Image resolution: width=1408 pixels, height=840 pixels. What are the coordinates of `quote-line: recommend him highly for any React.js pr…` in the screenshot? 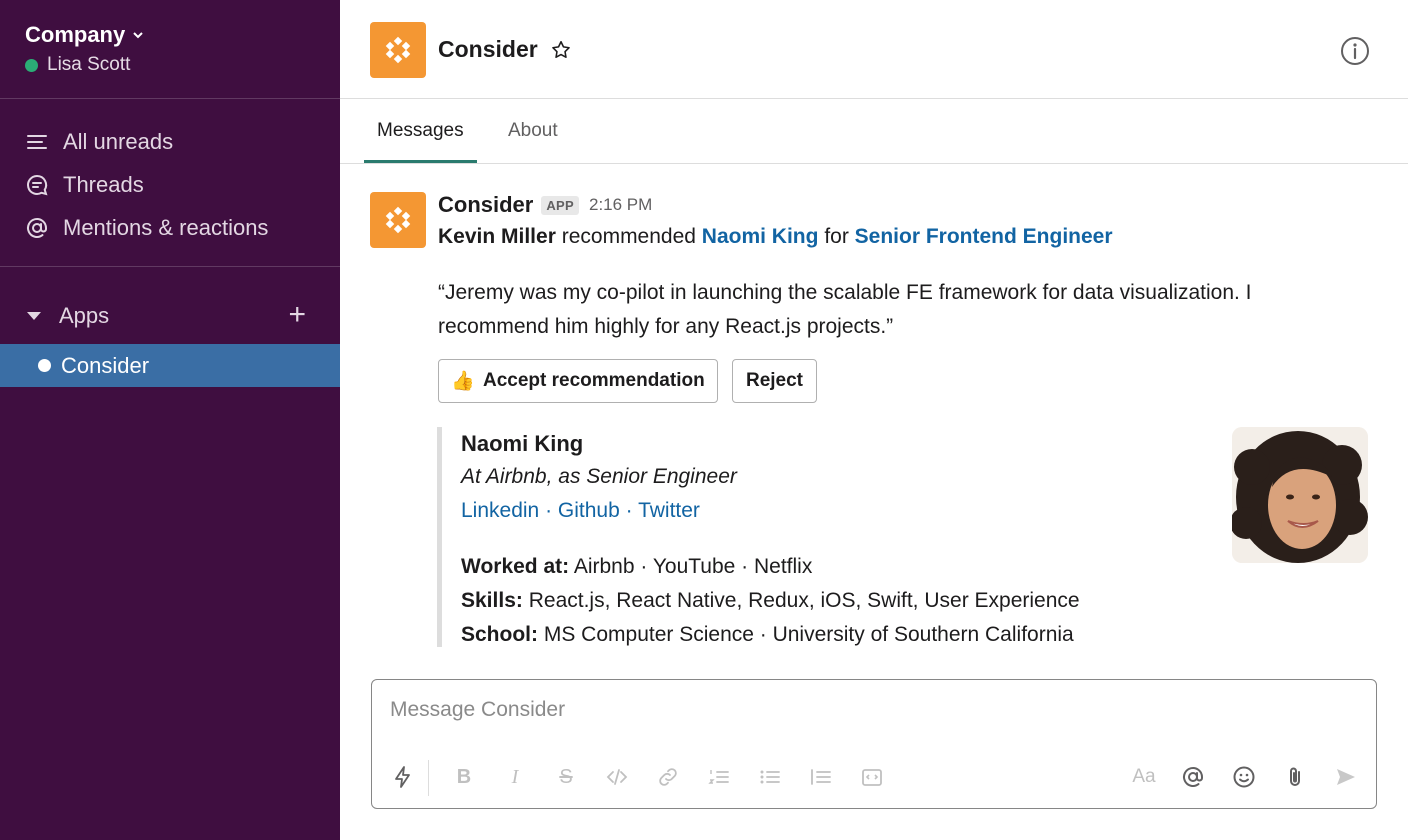 It's located at (666, 326).